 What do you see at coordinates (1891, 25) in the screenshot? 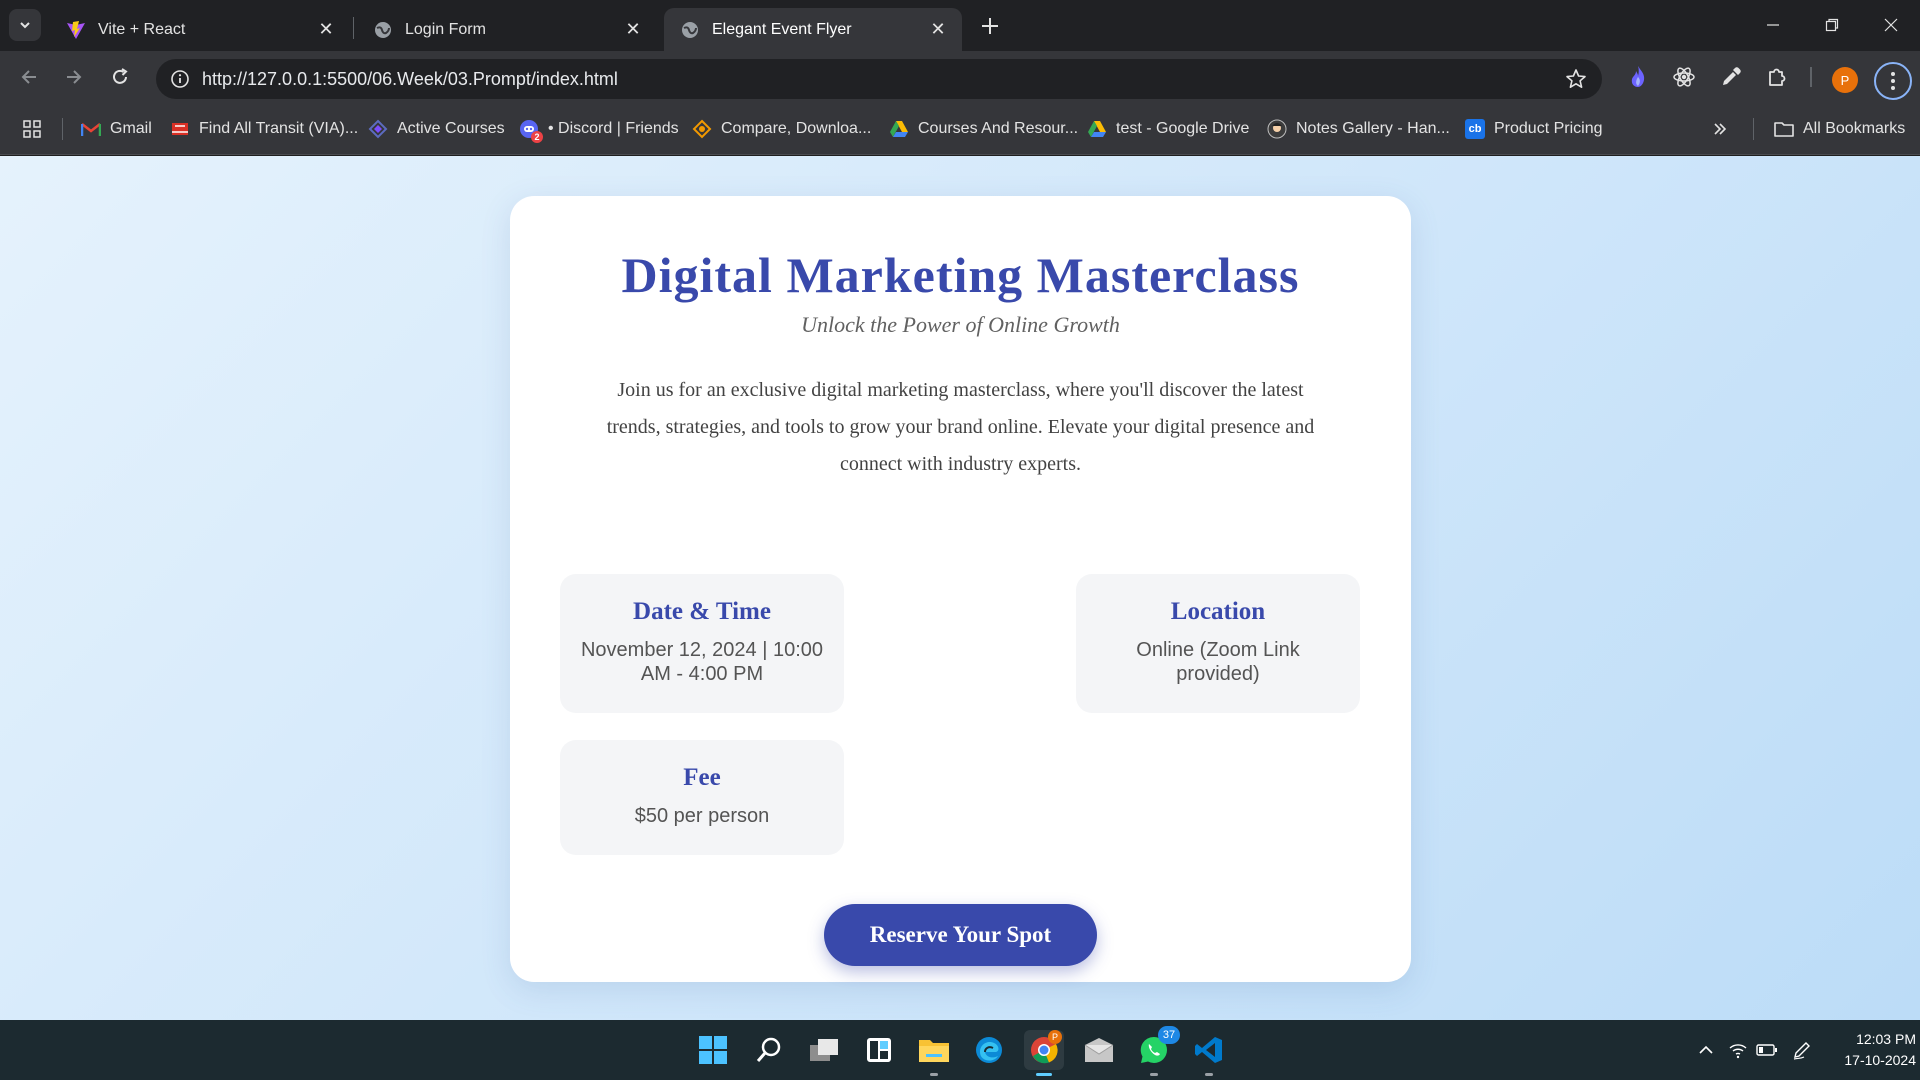
I see `close-window-button` at bounding box center [1891, 25].